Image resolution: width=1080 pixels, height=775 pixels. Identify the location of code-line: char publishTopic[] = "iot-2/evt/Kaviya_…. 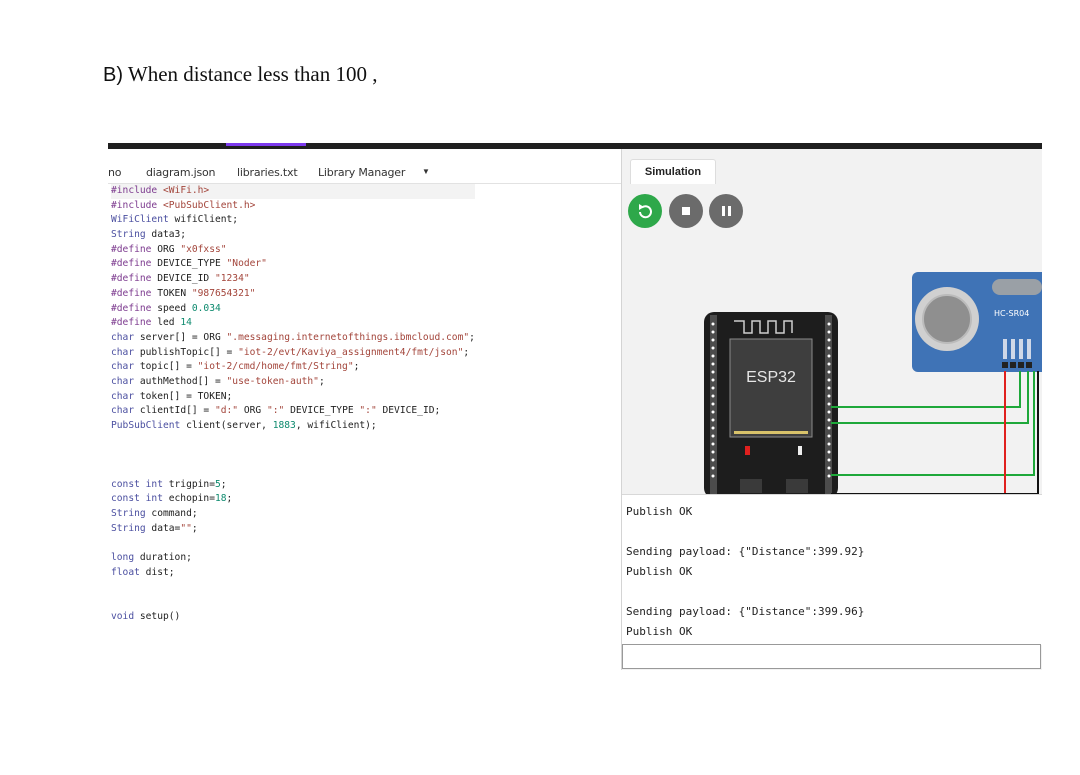
(290, 352).